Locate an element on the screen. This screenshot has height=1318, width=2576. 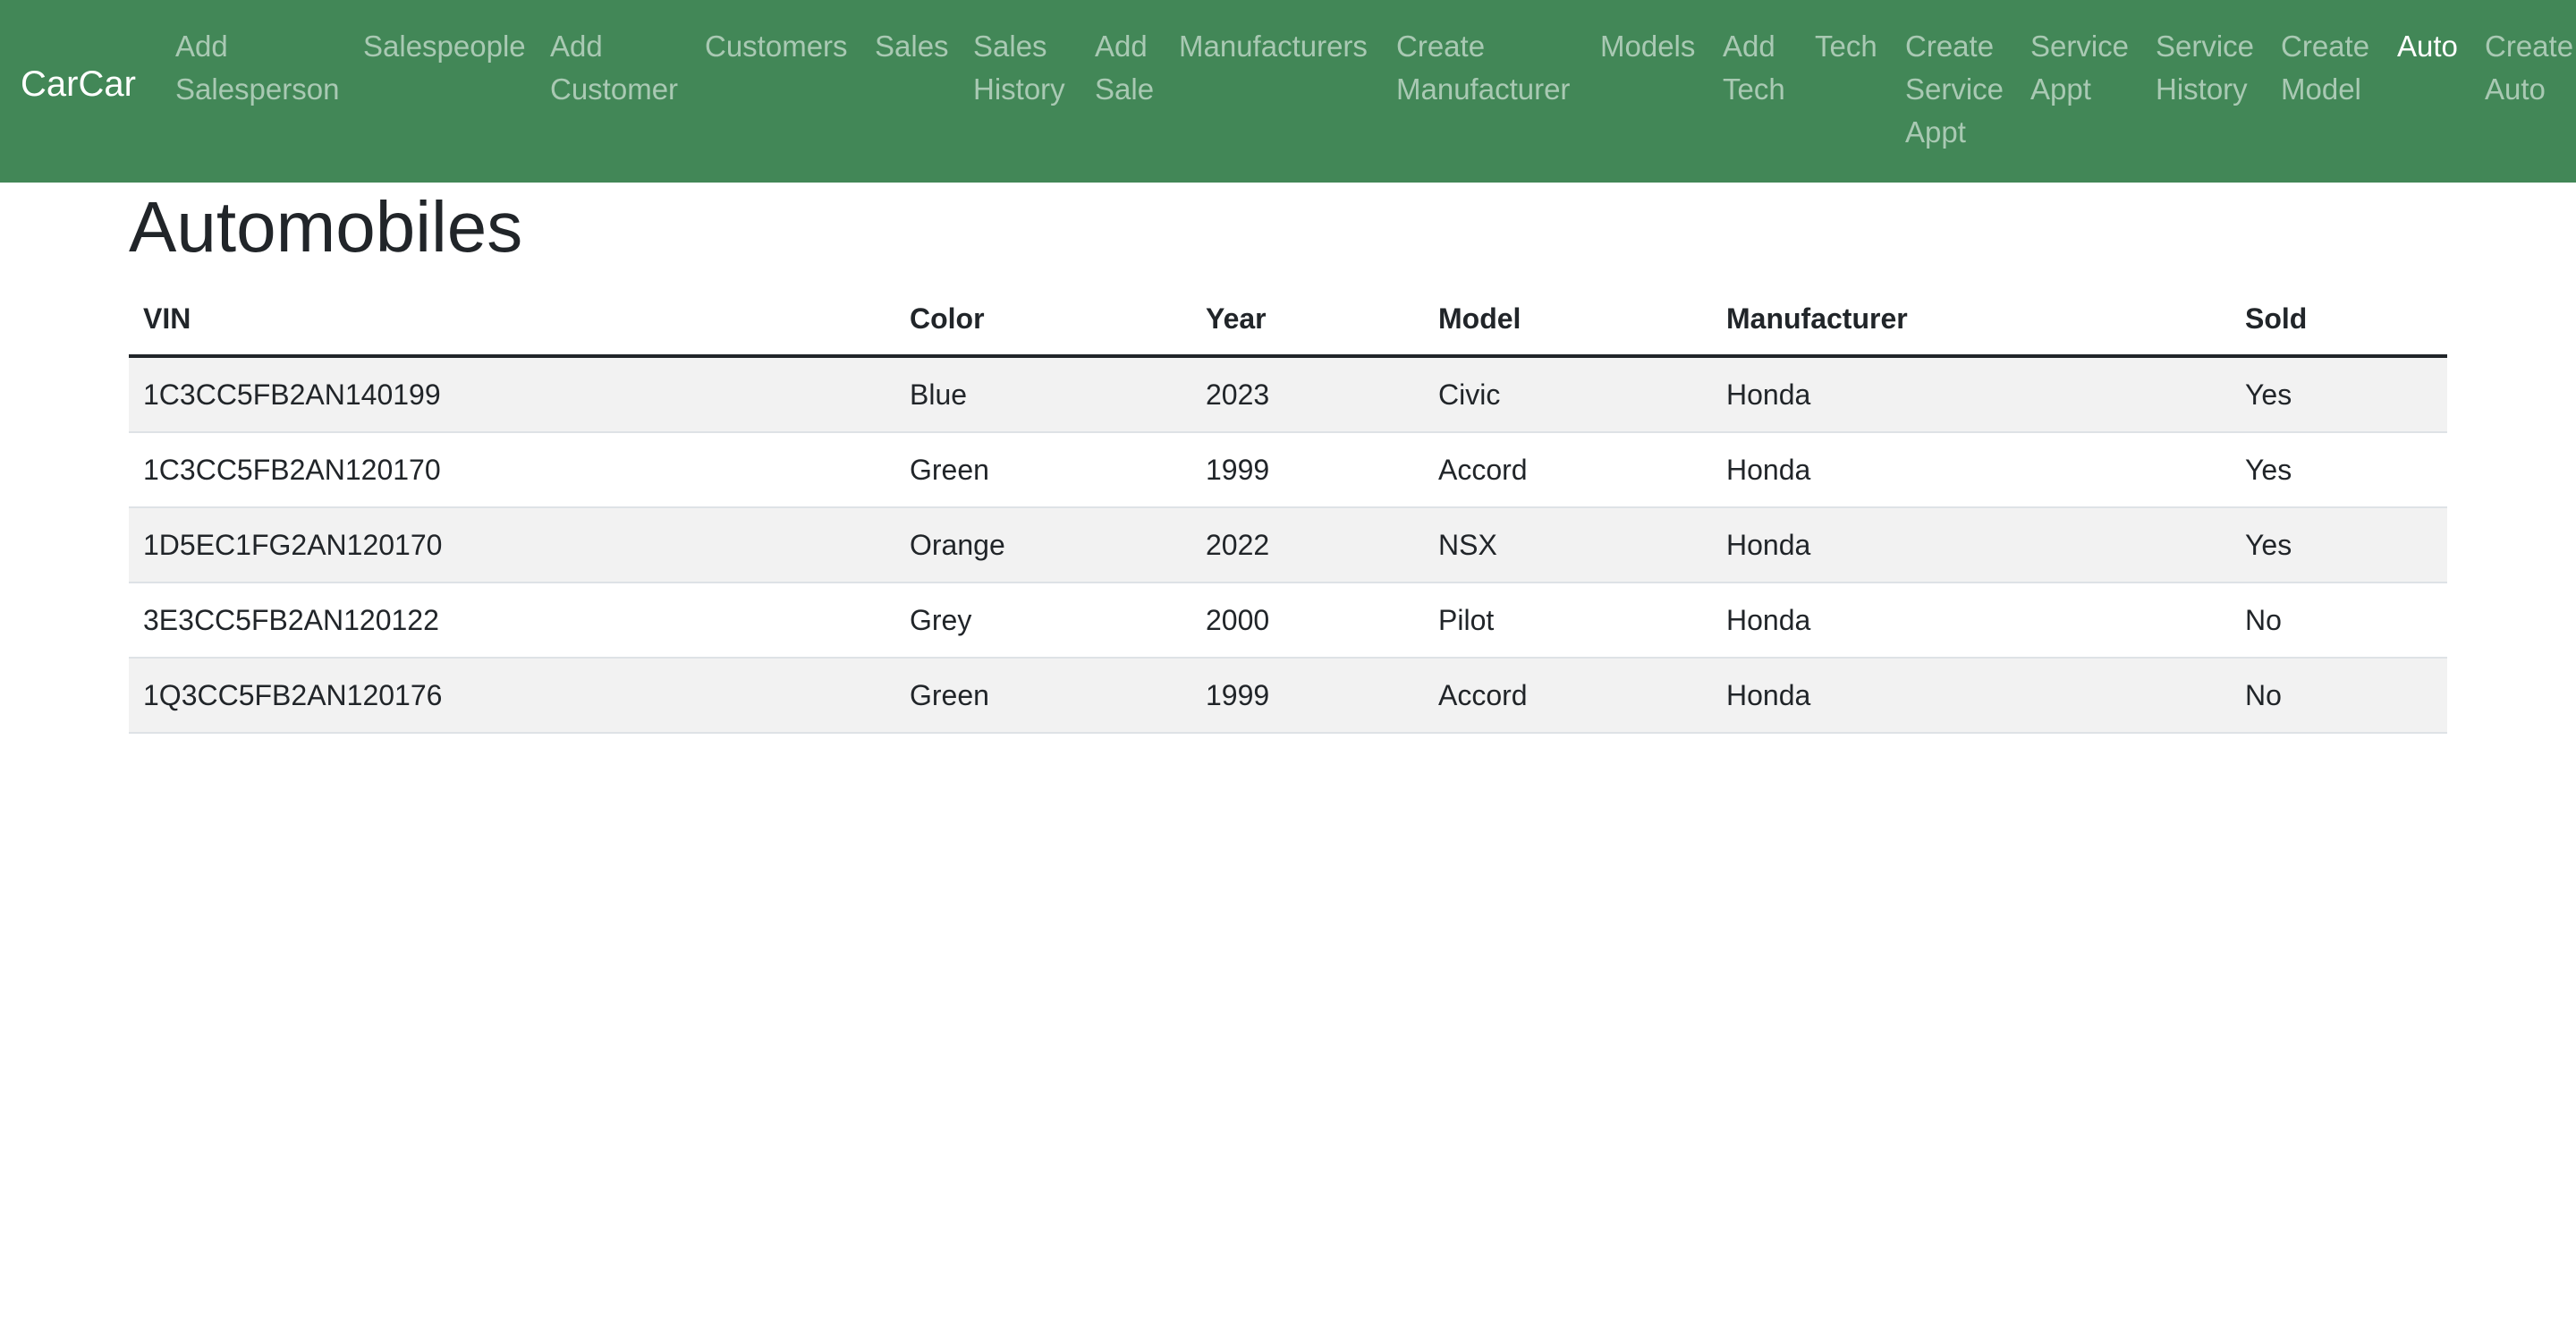
nav-add-tech: Add Tech is located at coordinates (1754, 68).